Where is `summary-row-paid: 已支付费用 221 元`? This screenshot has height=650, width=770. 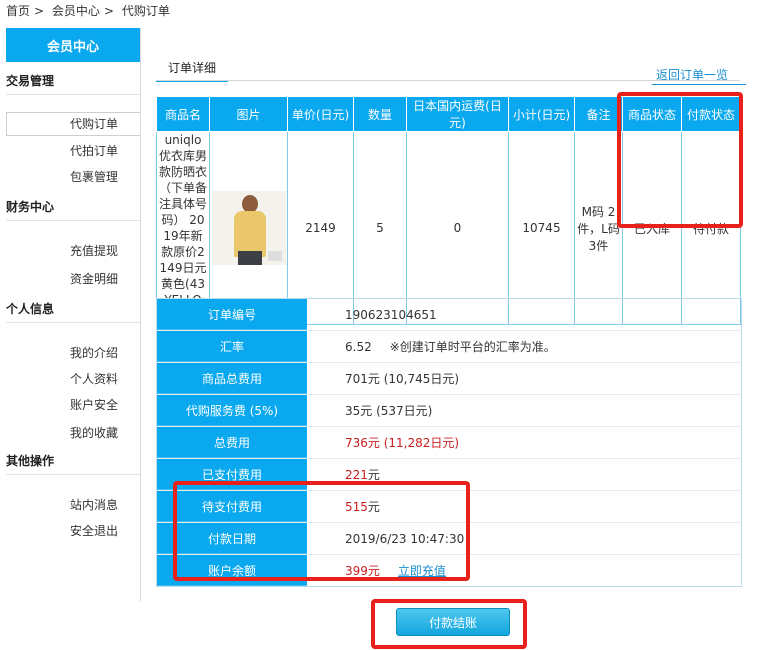
summary-row-paid: 已支付费用 221 元 is located at coordinates (449, 475).